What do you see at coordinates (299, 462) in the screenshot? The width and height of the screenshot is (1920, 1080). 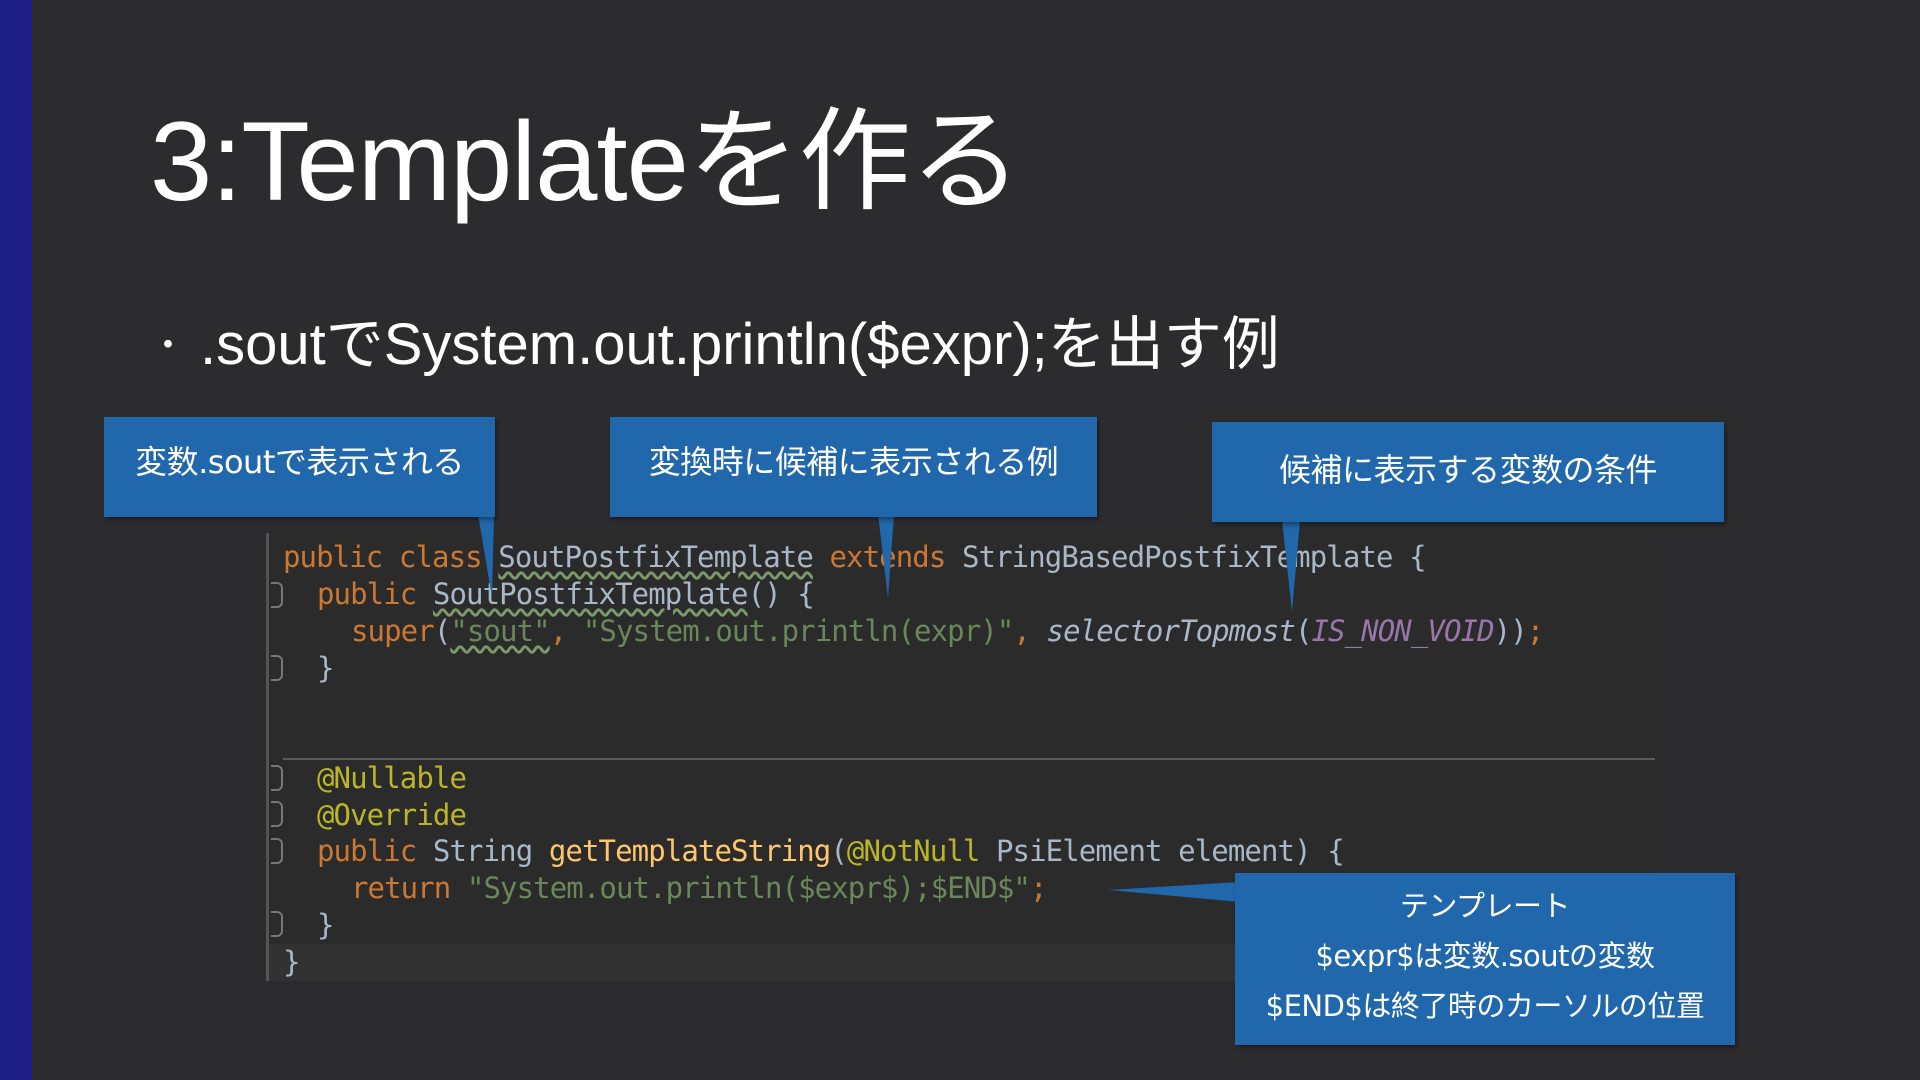 I see `callout-1-text: 変数.soutで表示される` at bounding box center [299, 462].